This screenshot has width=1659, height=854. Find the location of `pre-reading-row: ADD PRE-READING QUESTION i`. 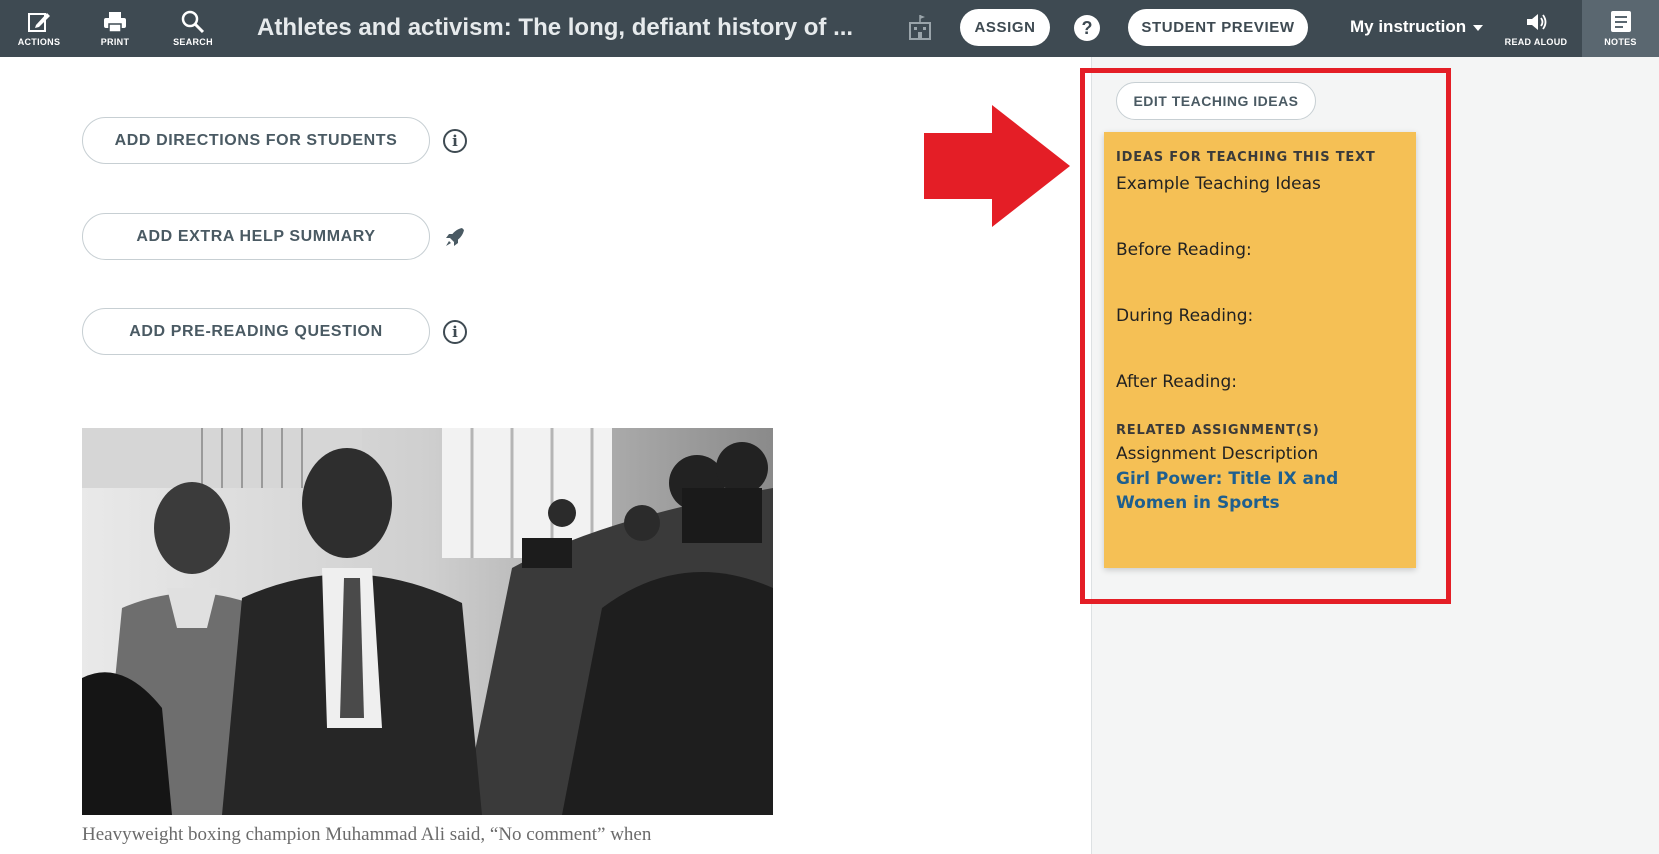

pre-reading-row: ADD PRE-READING QUESTION i is located at coordinates (275, 331).